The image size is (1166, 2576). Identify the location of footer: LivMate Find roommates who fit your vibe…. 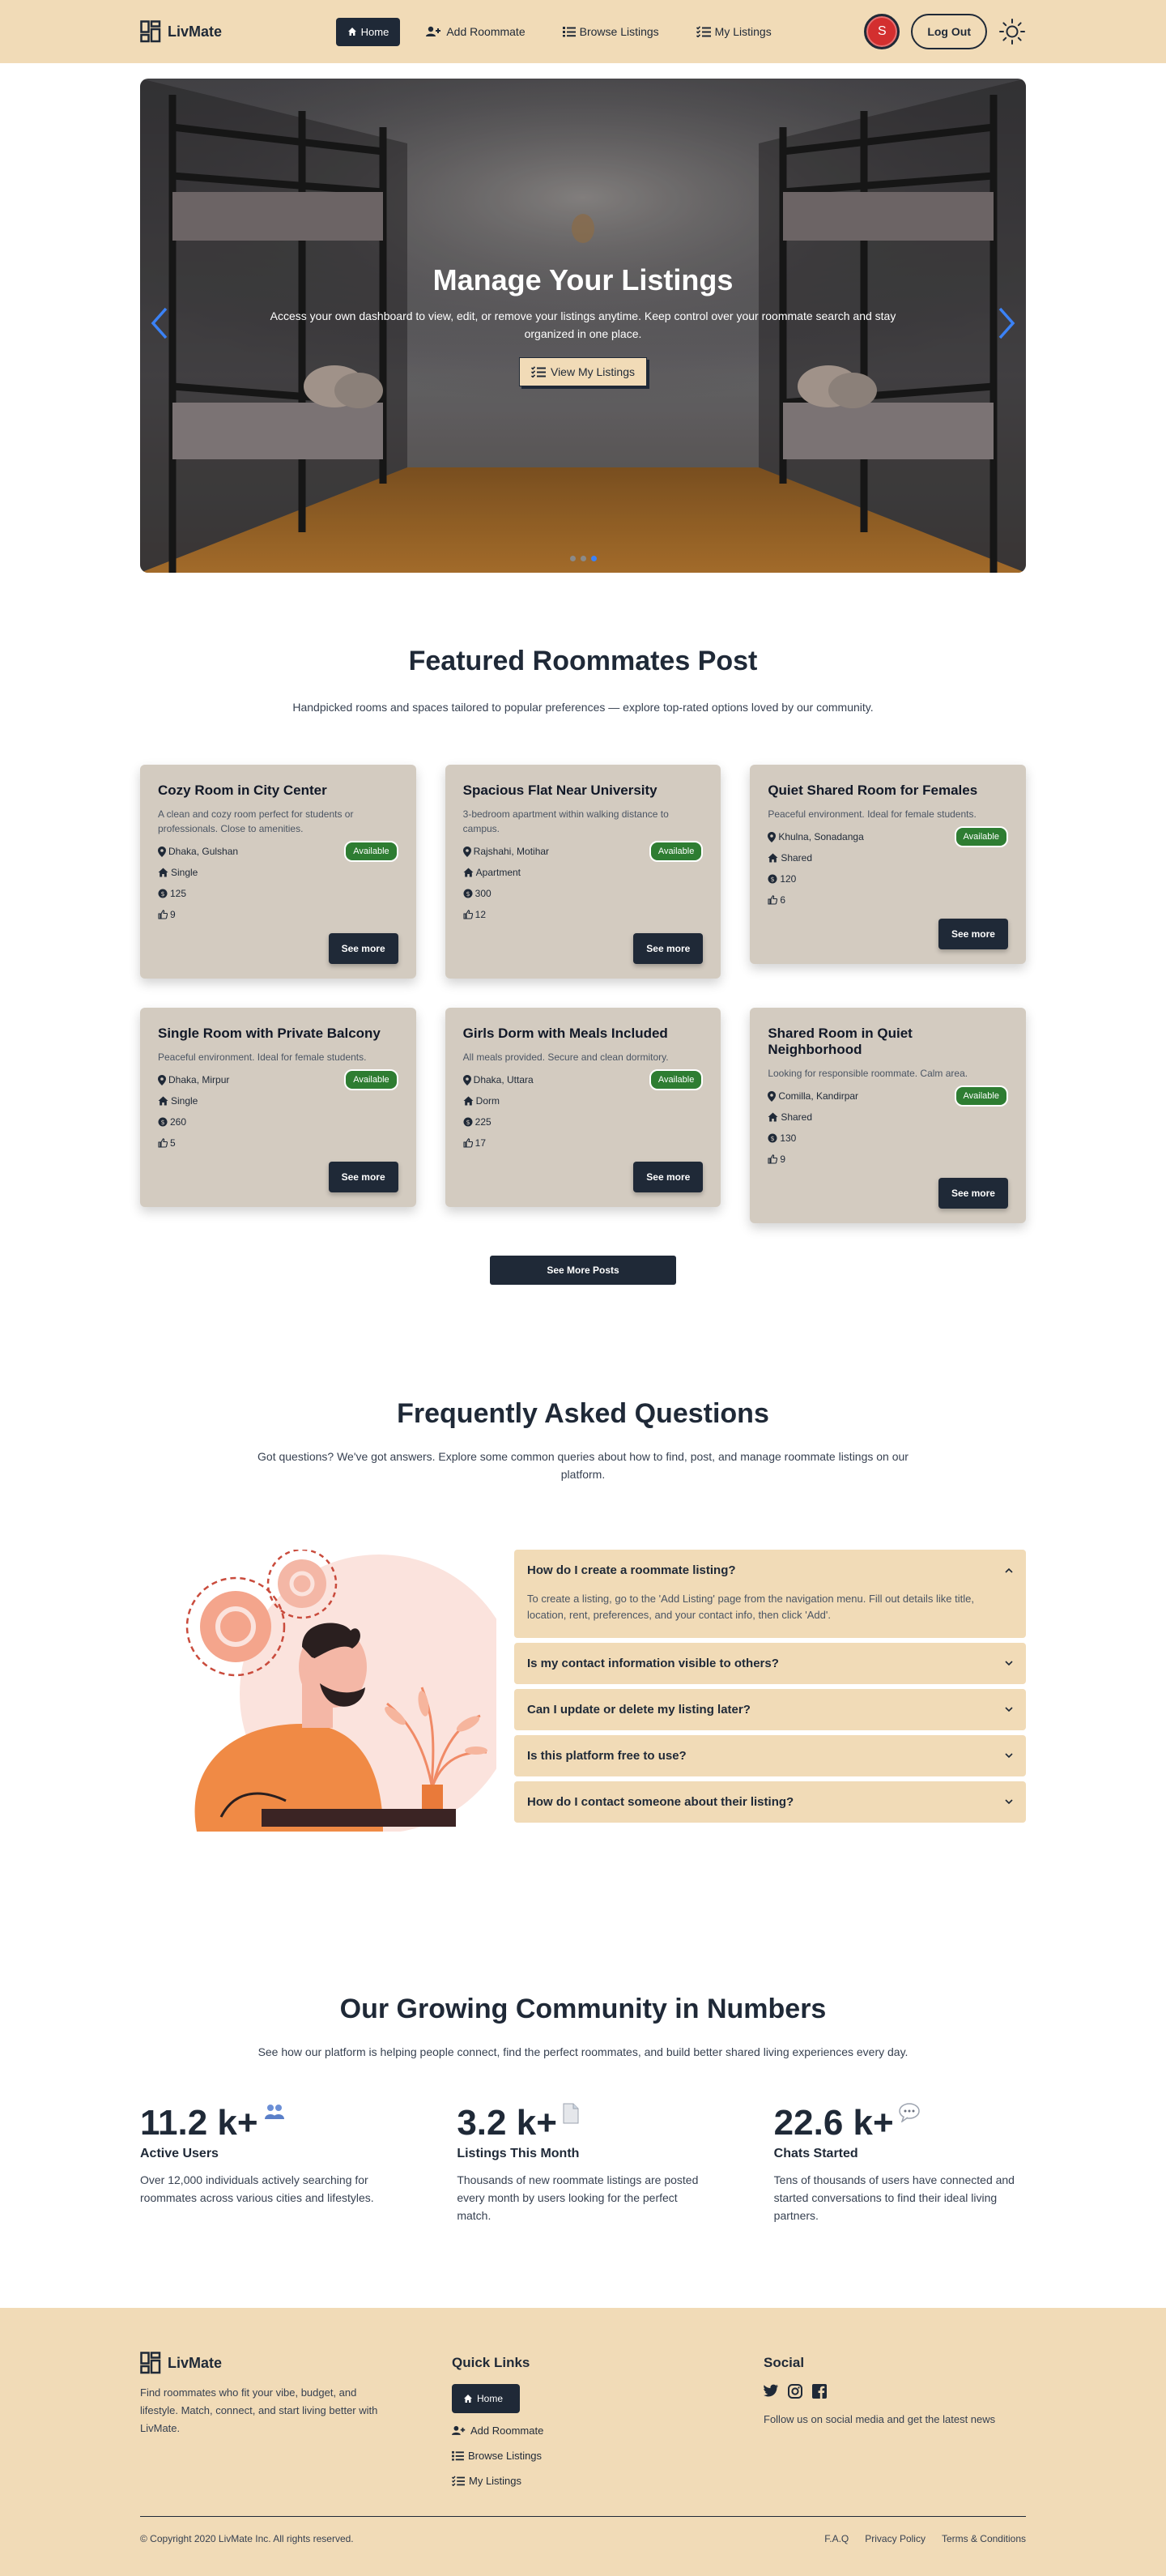
(583, 2442).